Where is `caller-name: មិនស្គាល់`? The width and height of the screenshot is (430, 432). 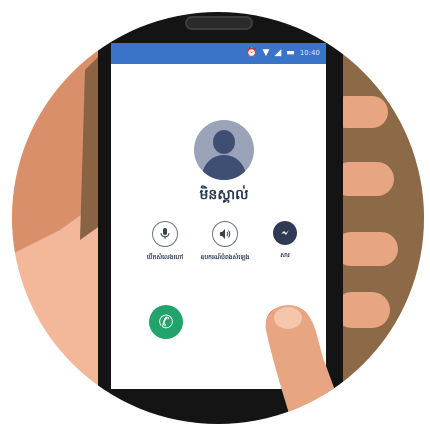 caller-name: មិនស្គាល់ is located at coordinates (224, 195).